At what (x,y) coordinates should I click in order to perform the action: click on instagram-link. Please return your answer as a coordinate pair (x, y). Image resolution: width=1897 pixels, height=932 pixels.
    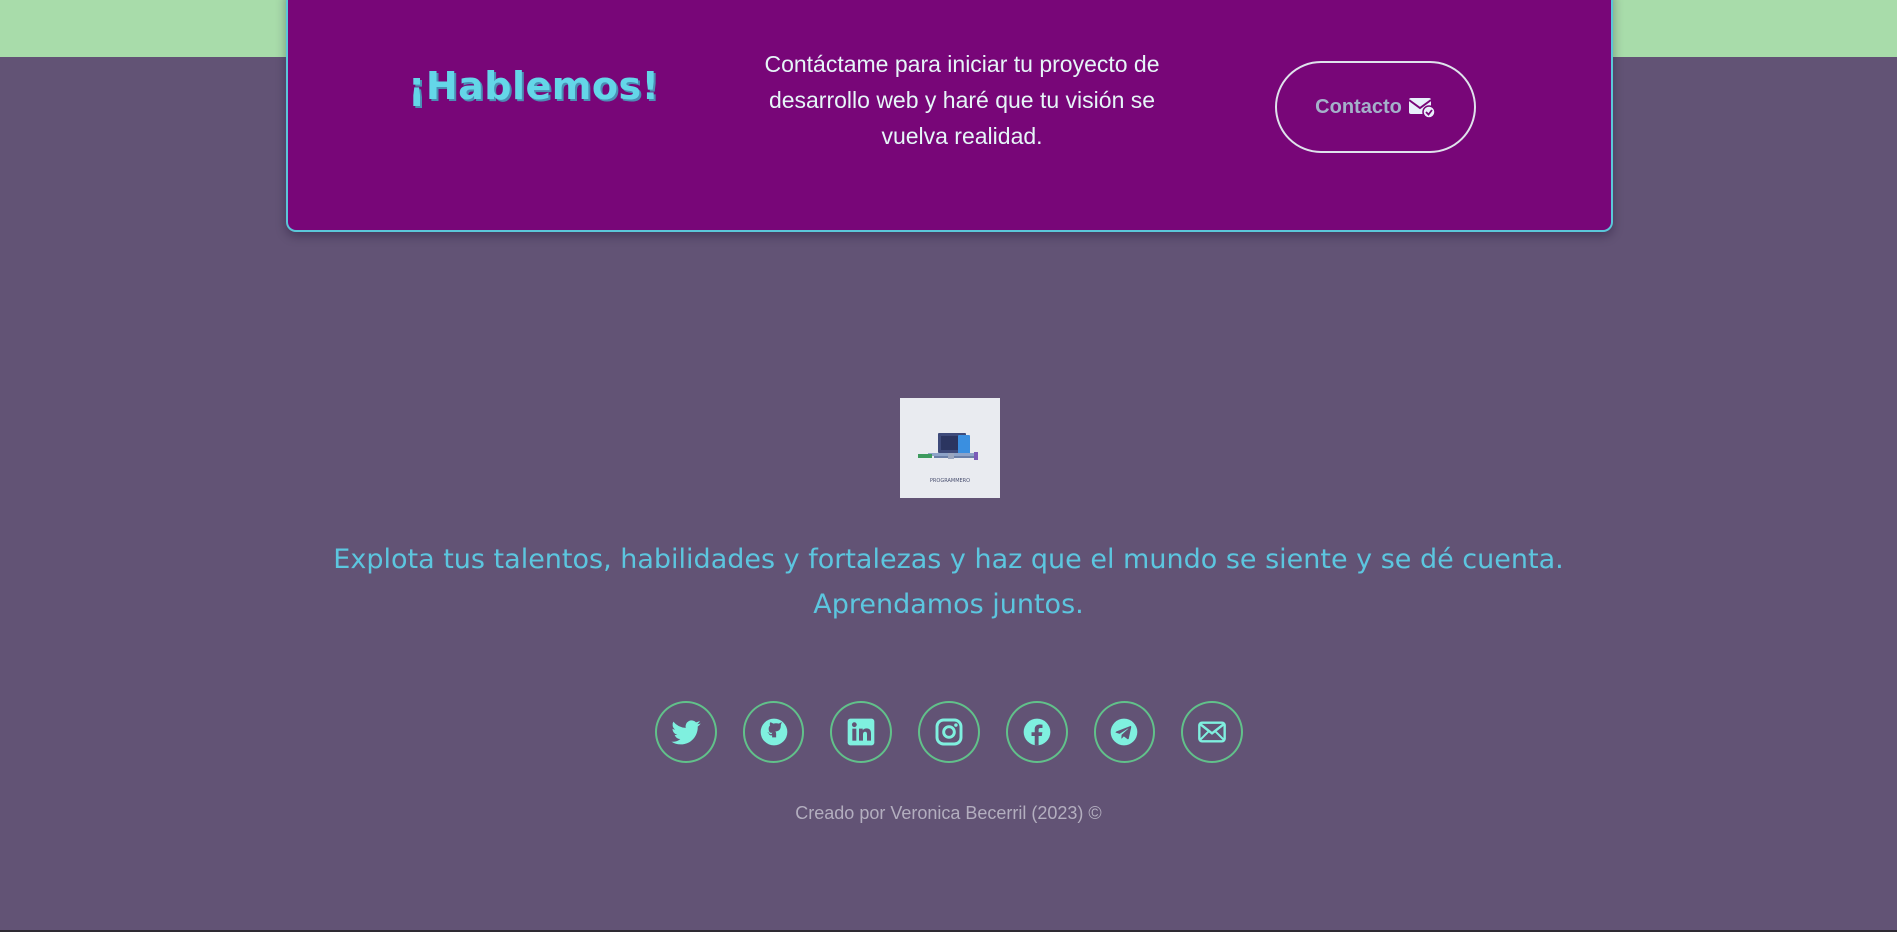
    Looking at the image, I should click on (949, 732).